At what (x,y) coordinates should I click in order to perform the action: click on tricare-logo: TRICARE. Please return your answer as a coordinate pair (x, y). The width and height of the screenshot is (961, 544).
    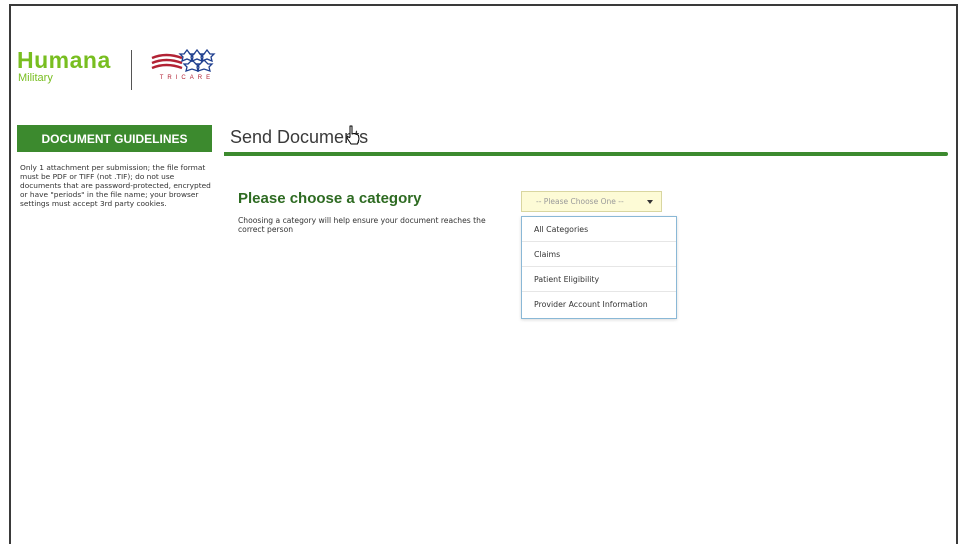
    Looking at the image, I should click on (193, 68).